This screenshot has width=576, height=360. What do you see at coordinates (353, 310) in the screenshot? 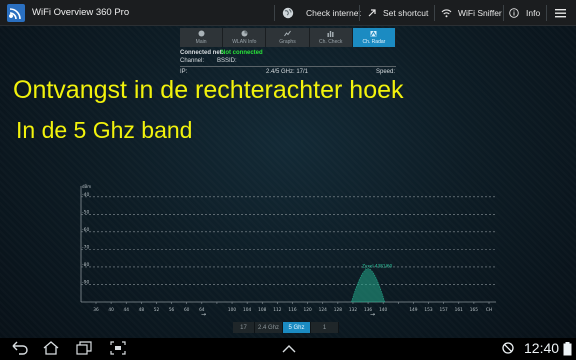
I see `x-tick-label: 132` at bounding box center [353, 310].